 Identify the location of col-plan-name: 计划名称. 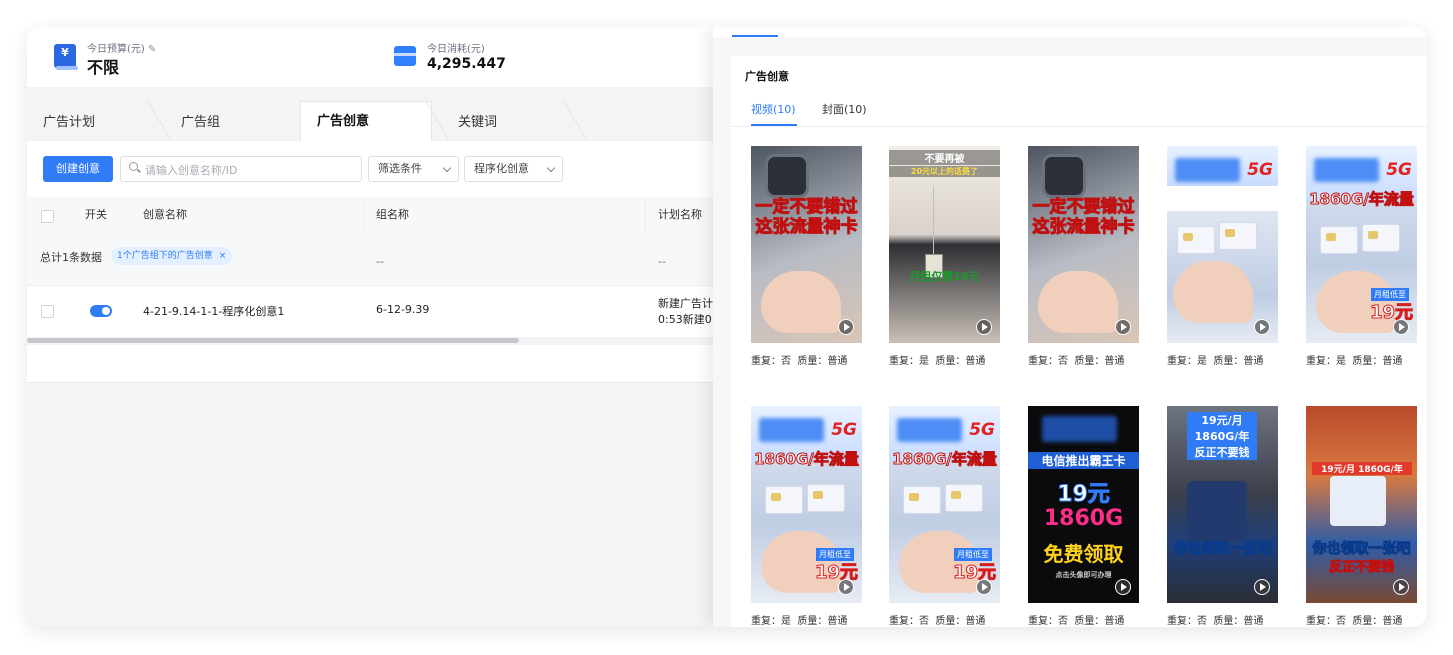
(680, 215).